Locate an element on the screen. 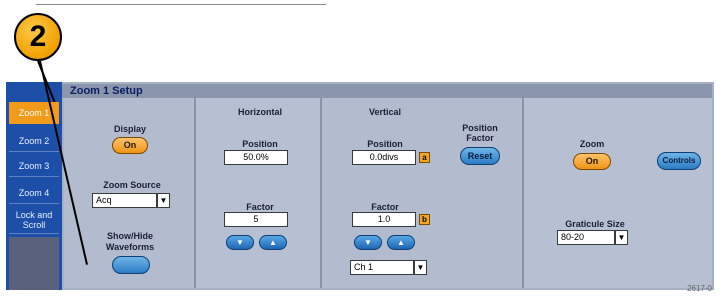 This screenshot has width=720, height=296. vertical-position-label: Position is located at coordinates (385, 144).